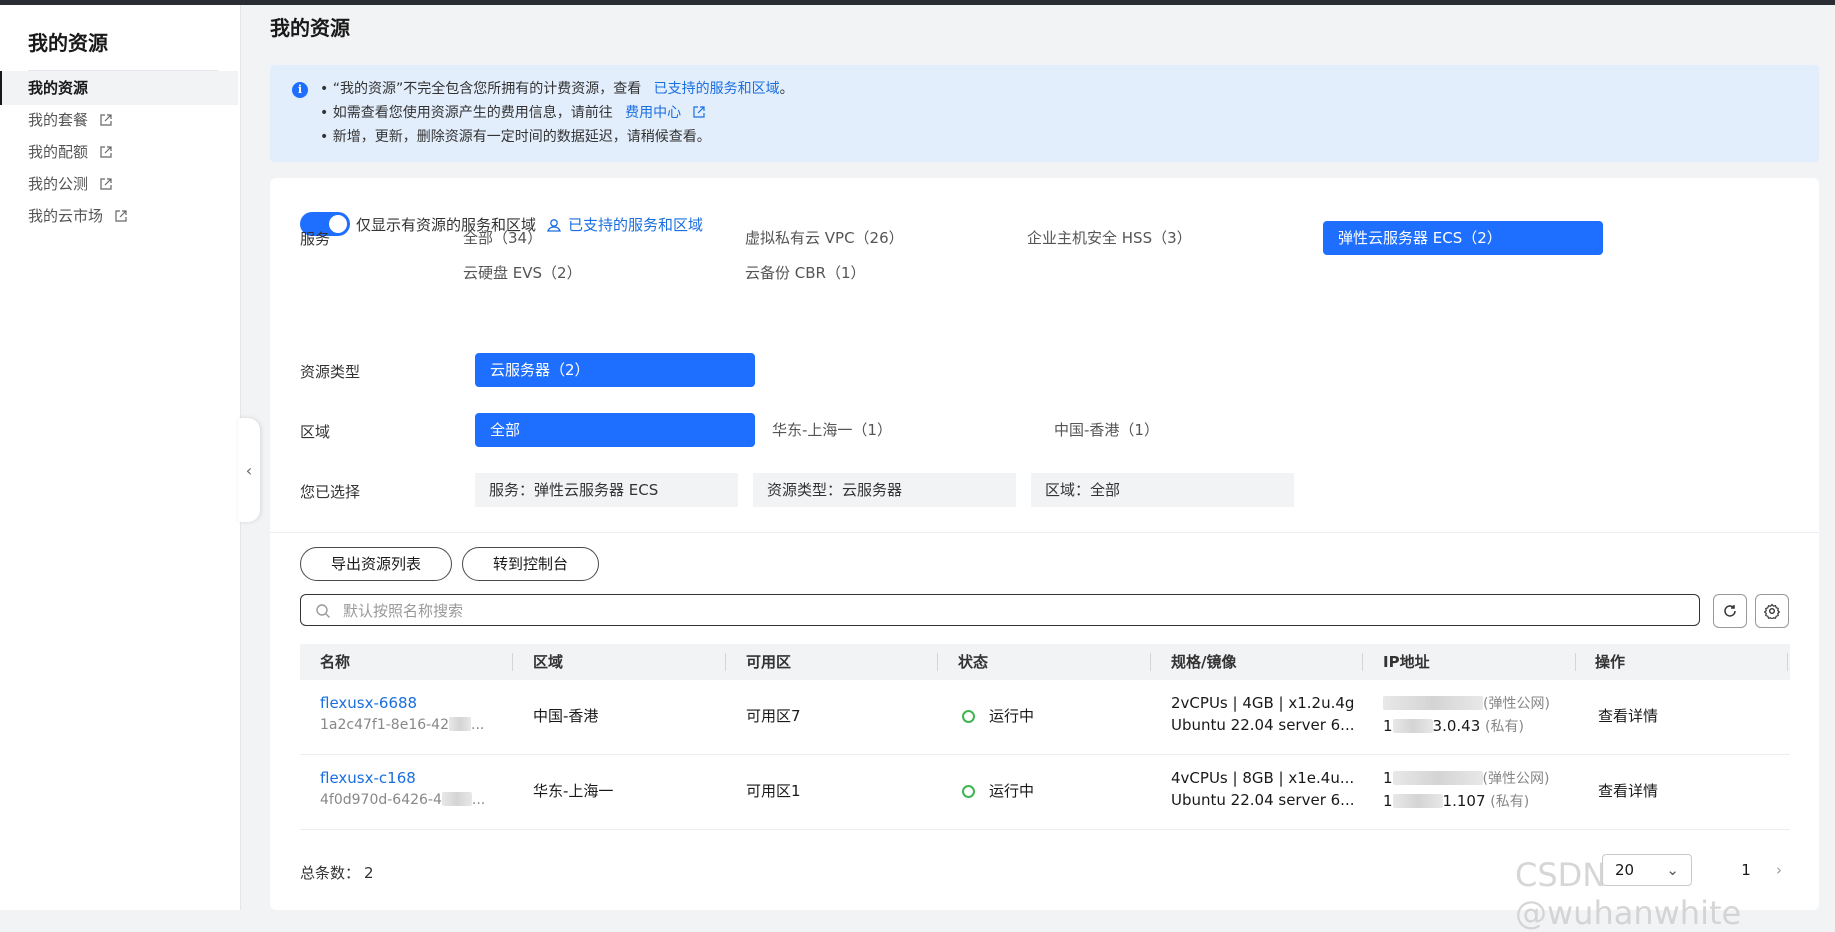  I want to click on refresh-icon, so click(1730, 611).